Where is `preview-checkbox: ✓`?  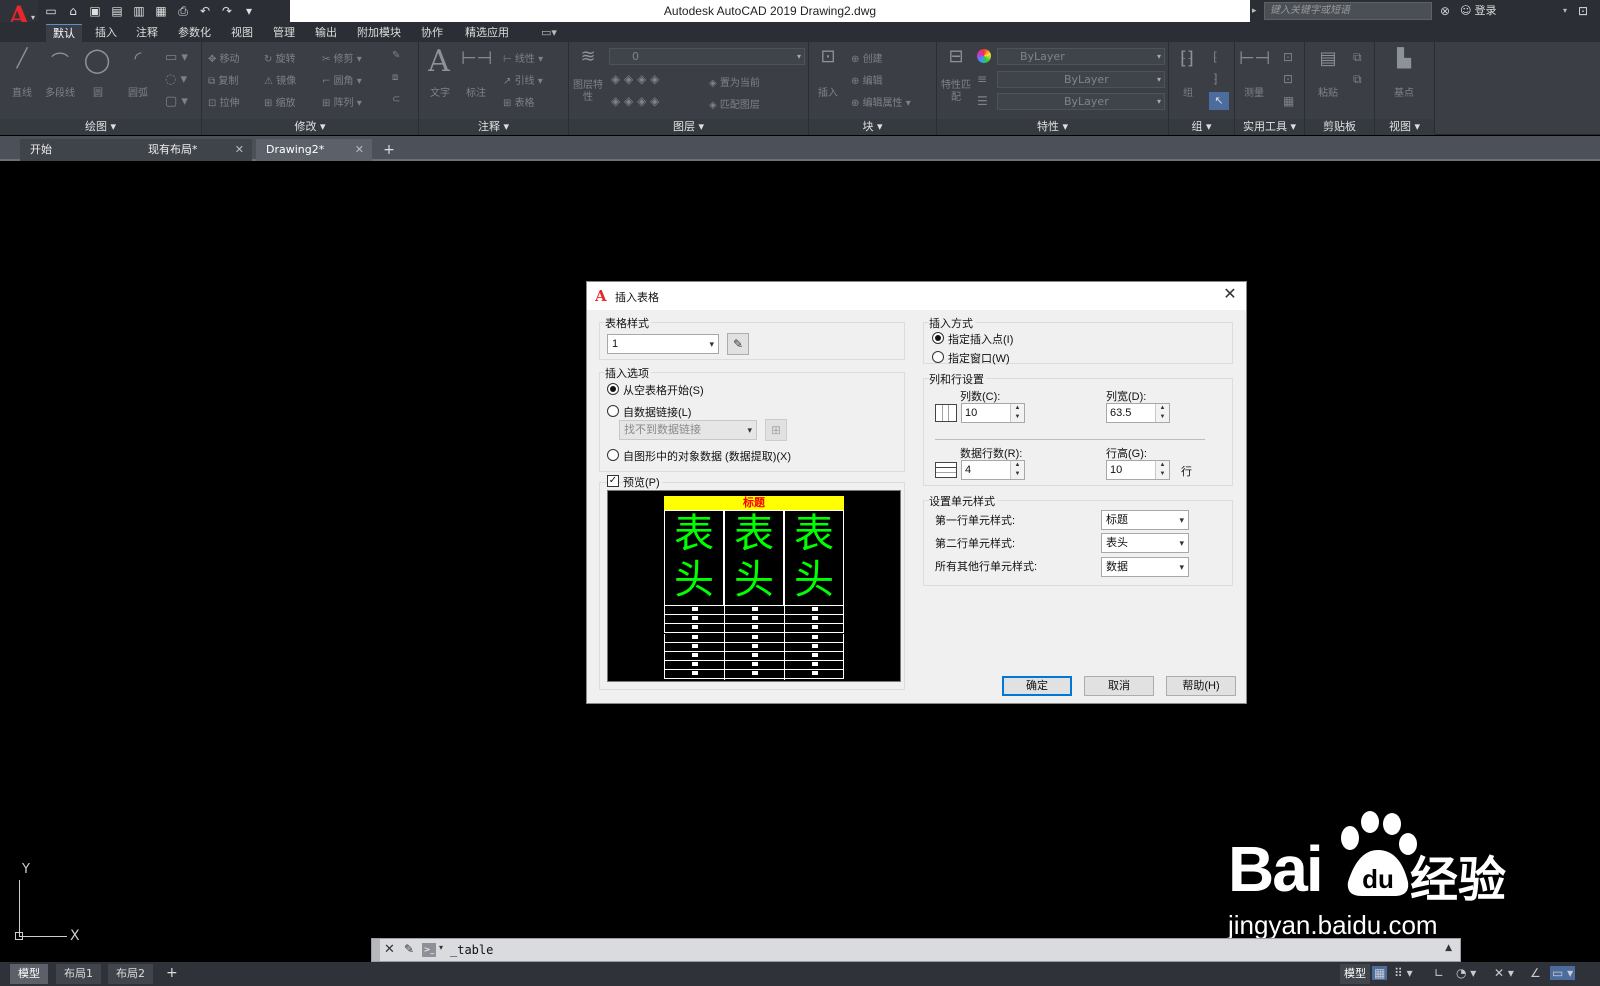
preview-checkbox: ✓ is located at coordinates (613, 481).